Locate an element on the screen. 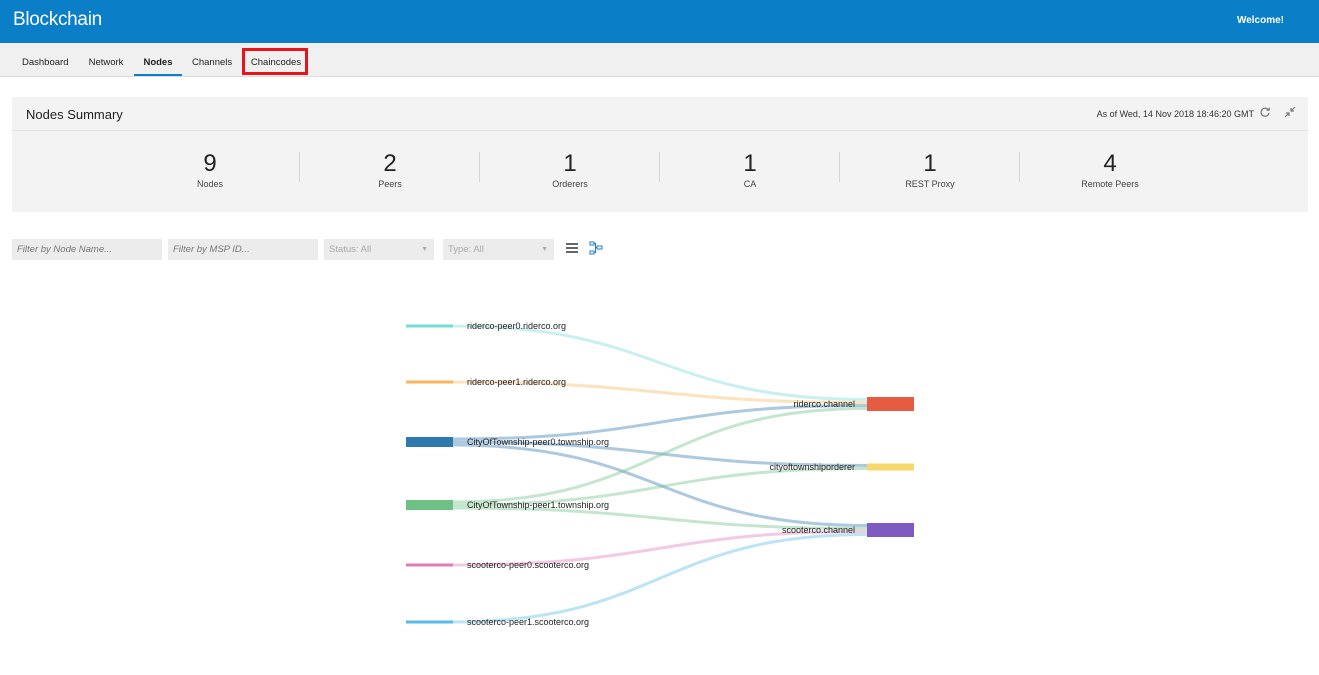  welcome-text: Welcome! is located at coordinates (1260, 20).